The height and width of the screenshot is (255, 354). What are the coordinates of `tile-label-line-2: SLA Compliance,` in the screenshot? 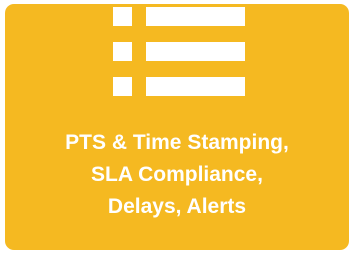 It's located at (177, 174).